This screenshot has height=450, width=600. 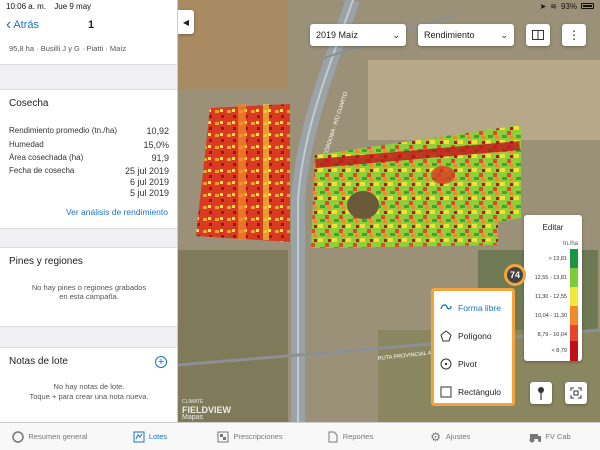 I want to click on layer-select-value: Rendimiento, so click(x=449, y=35).